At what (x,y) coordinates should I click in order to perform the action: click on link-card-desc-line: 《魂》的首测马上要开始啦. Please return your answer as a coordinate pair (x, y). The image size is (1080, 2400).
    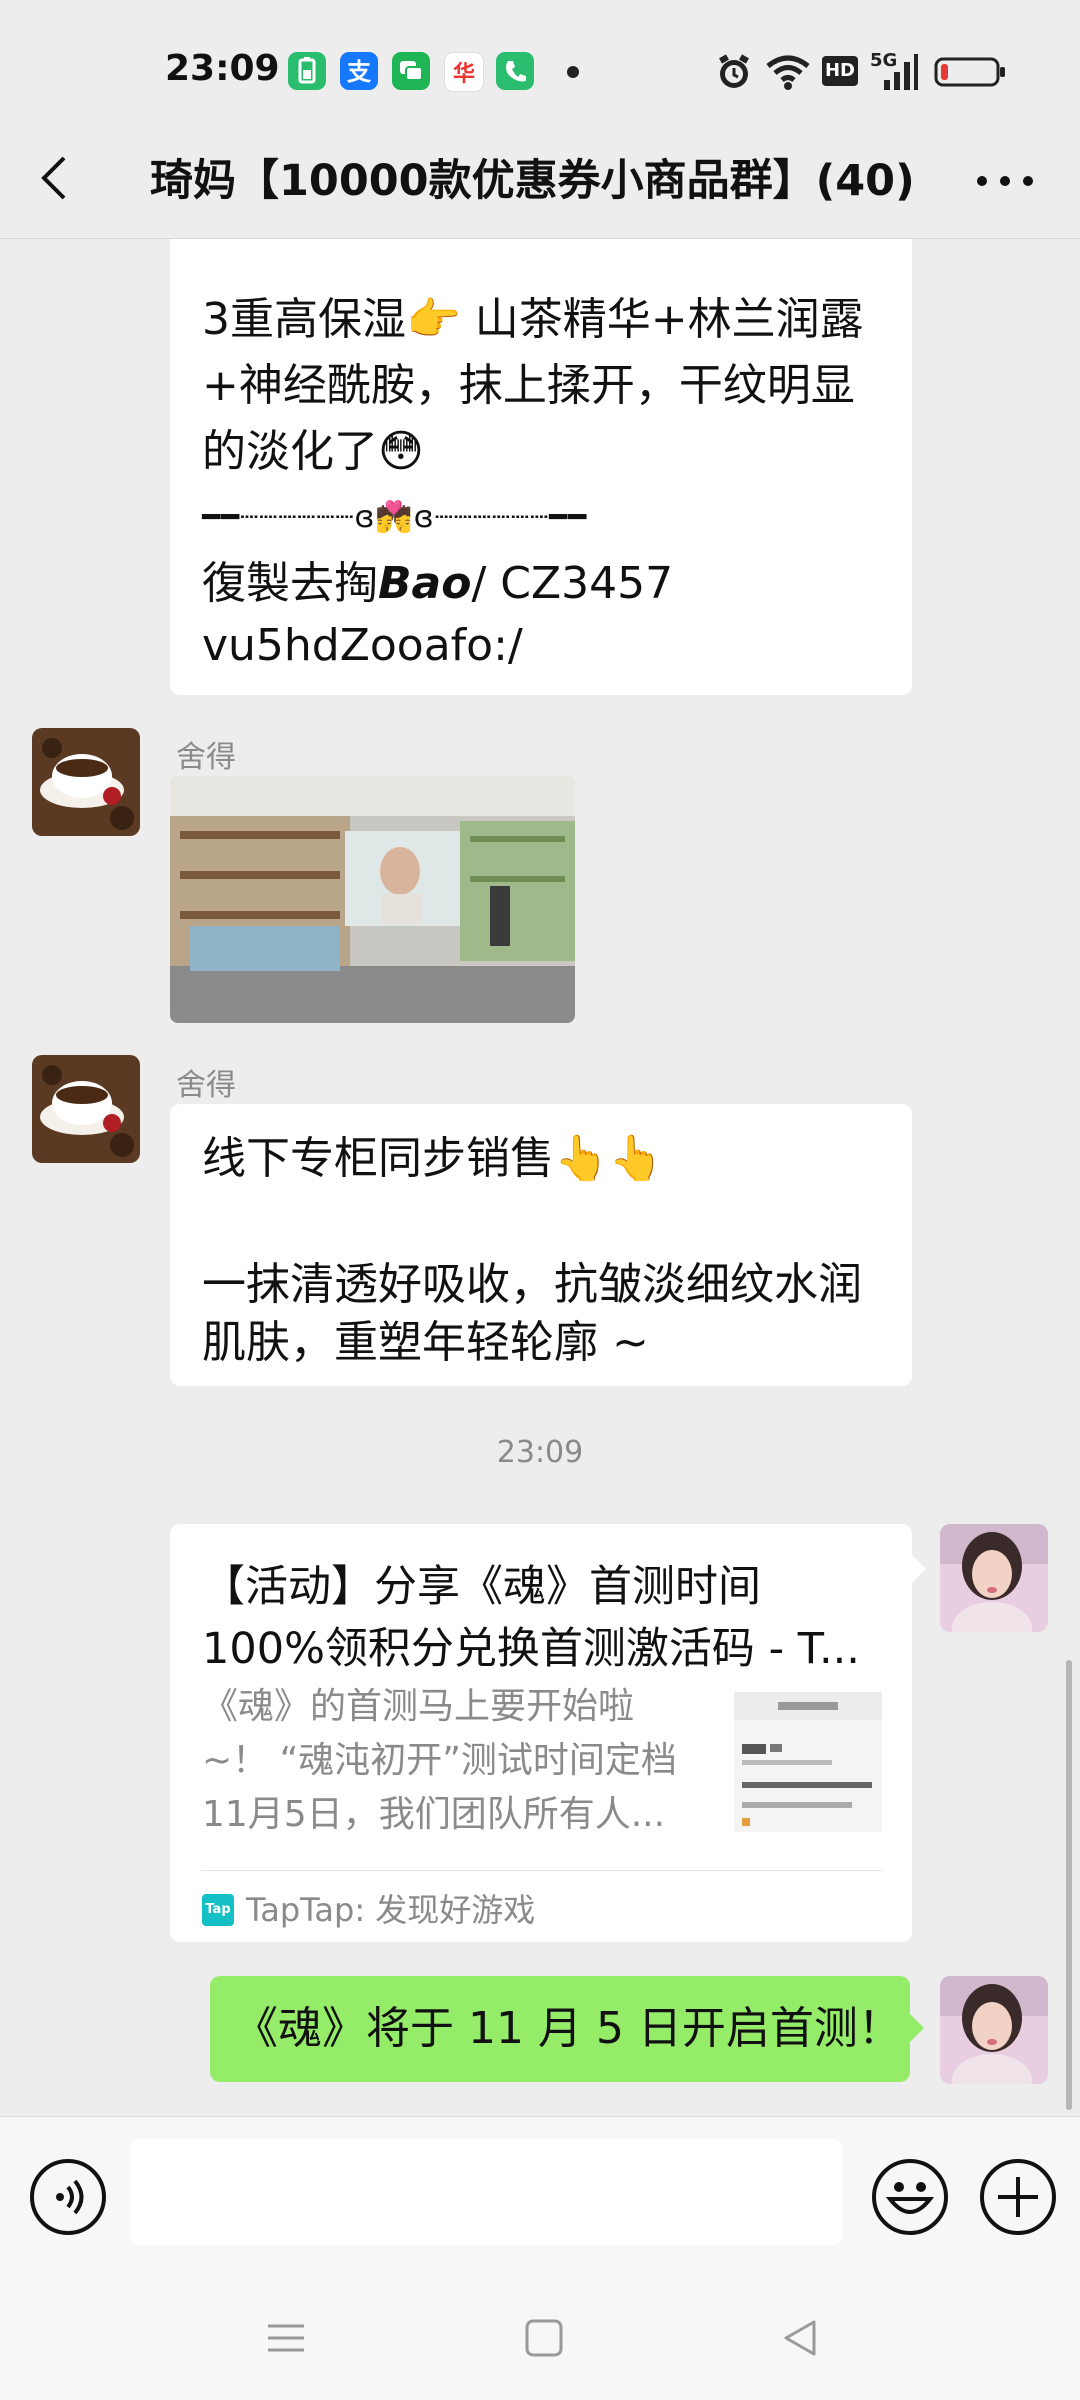
    Looking at the image, I should click on (418, 1706).